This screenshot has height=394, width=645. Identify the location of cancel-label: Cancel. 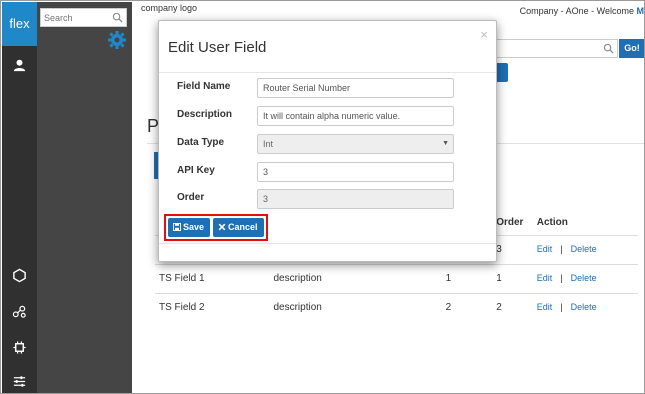
(243, 227).